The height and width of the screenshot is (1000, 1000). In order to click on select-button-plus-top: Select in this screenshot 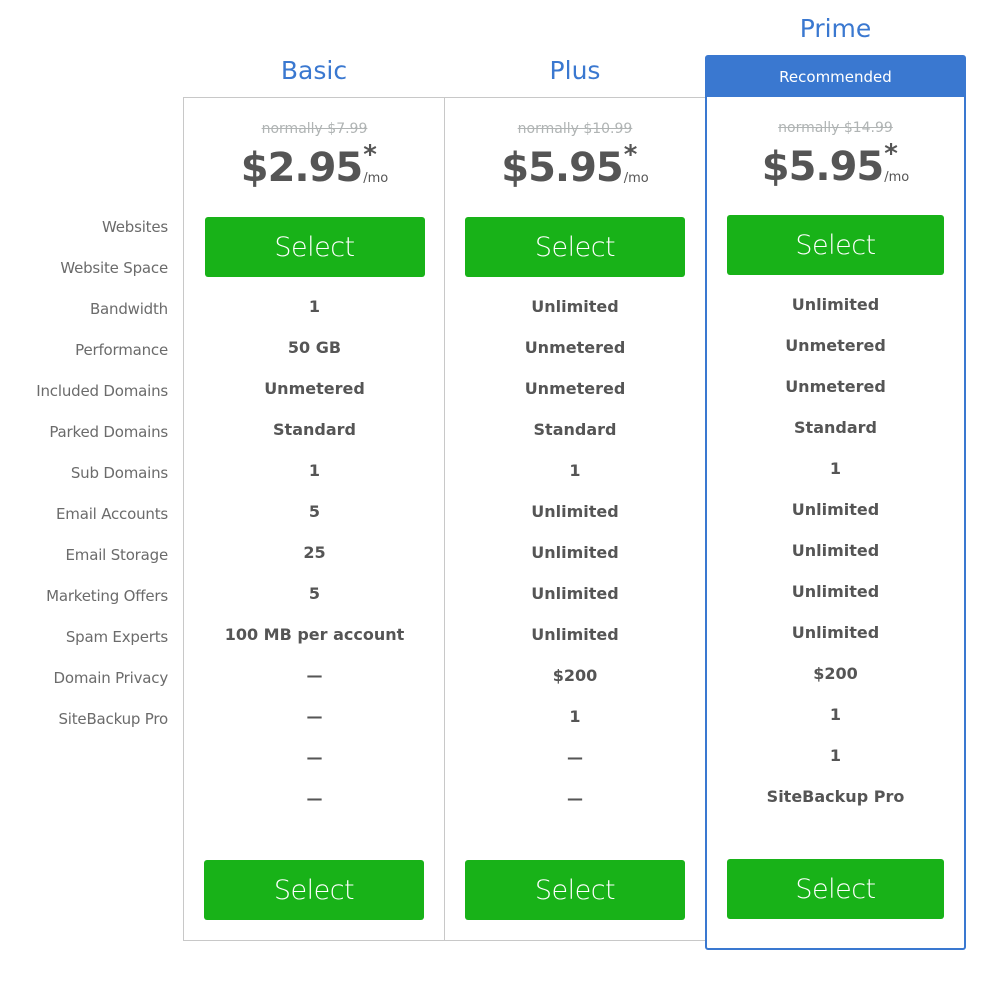, I will do `click(575, 247)`.